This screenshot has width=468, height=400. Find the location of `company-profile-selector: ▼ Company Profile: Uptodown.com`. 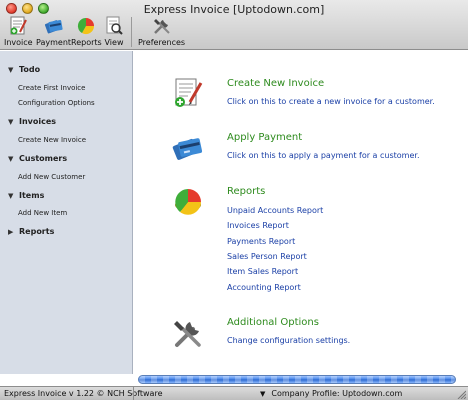

company-profile-selector: ▼ Company Profile: Uptodown.com is located at coordinates (331, 393).